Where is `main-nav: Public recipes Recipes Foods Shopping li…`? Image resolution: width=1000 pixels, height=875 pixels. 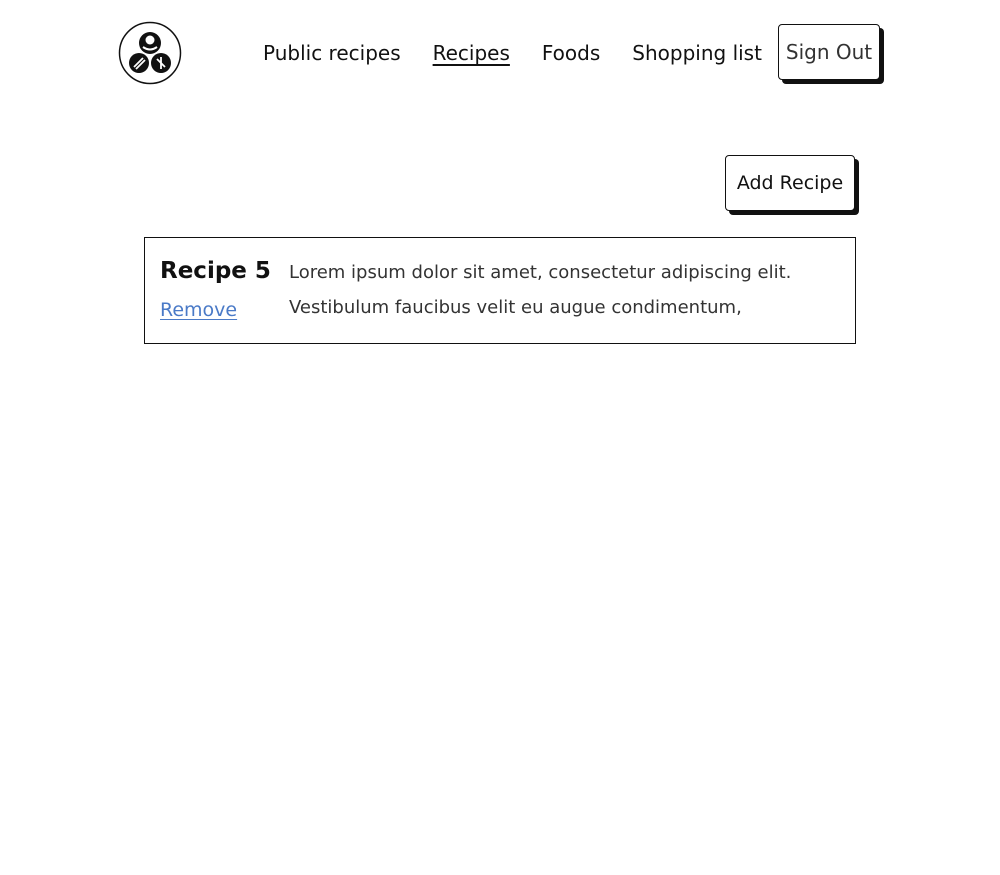 main-nav: Public recipes Recipes Foods Shopping li… is located at coordinates (528, 53).